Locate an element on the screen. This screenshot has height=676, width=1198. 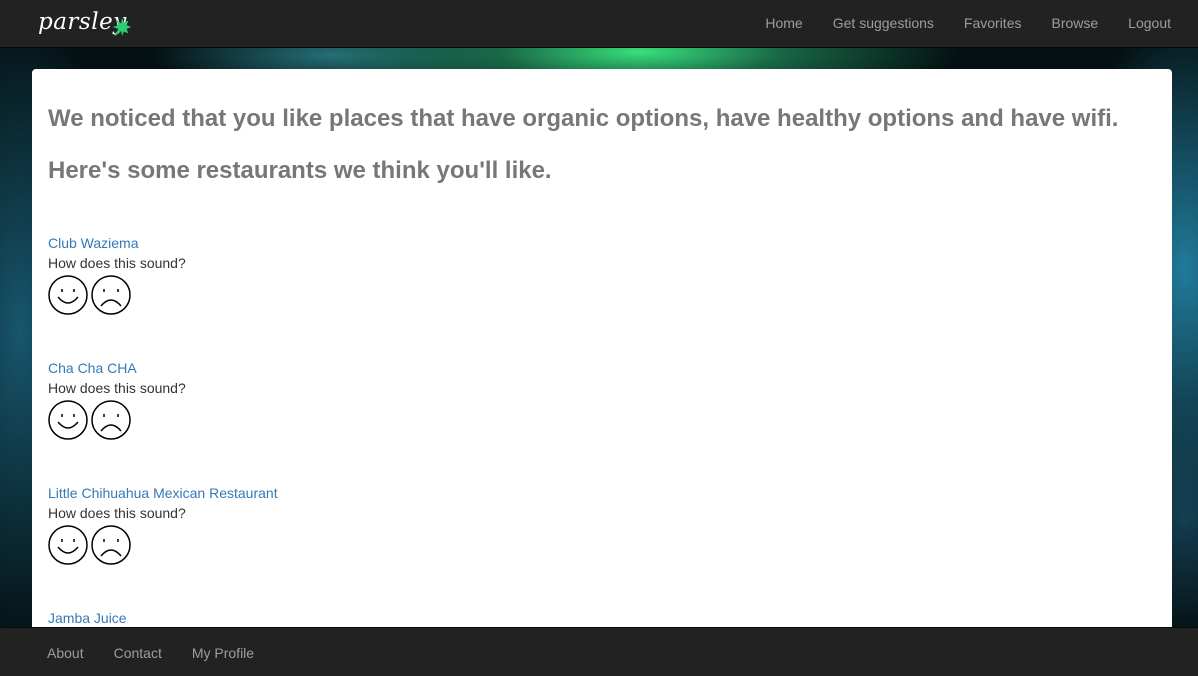
nav-home: Home is located at coordinates (783, 24).